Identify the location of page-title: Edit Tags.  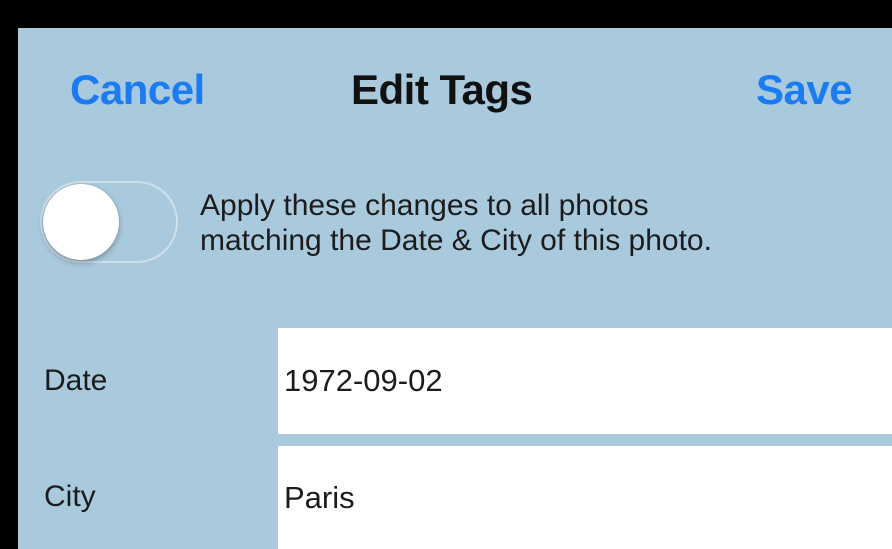
(442, 89).